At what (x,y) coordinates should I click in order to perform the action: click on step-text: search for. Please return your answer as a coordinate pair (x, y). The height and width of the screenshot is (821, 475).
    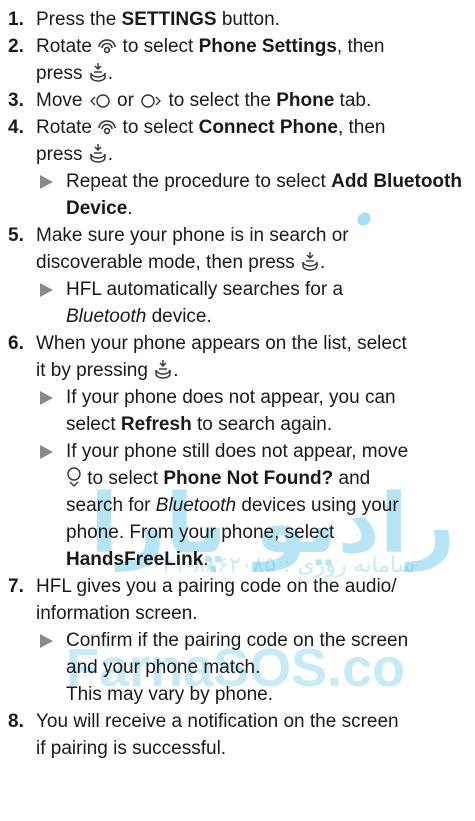
    Looking at the image, I should click on (111, 505).